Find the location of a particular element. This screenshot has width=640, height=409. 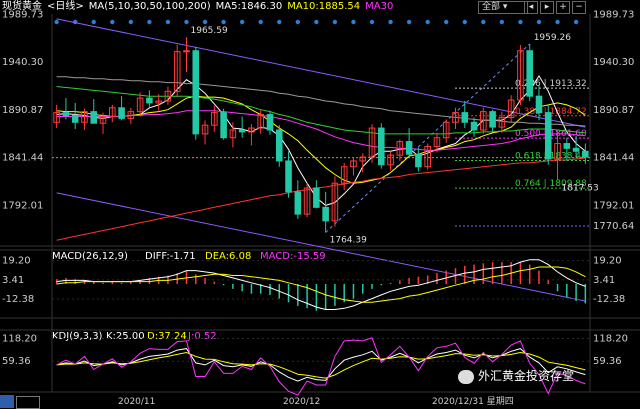

macd-y-tick-right: 19.20 is located at coordinates (607, 261).